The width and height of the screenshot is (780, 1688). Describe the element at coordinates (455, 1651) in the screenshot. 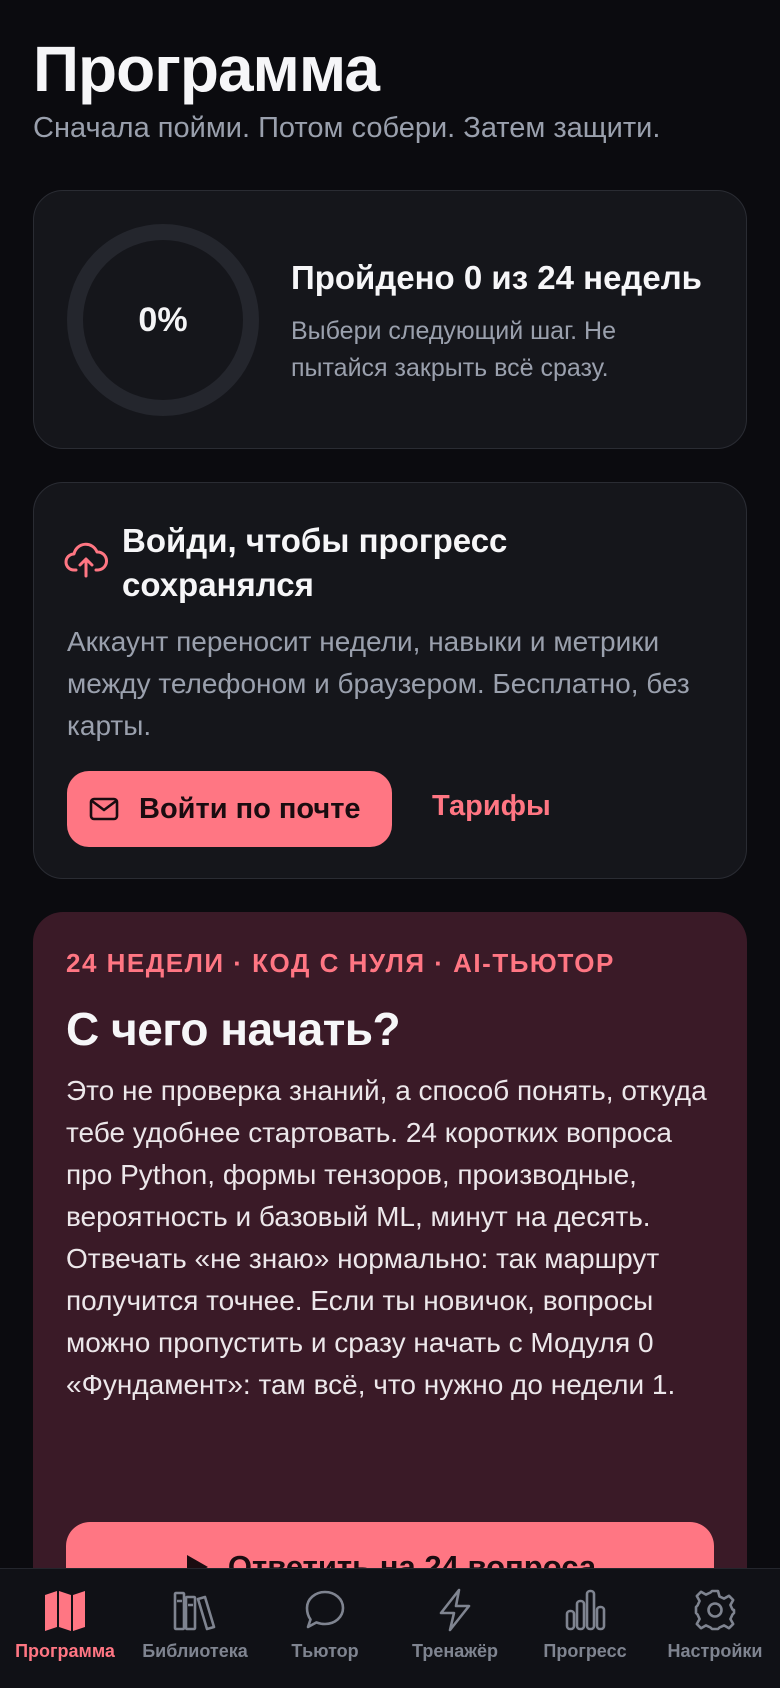

I see `tab-label: Тренажёр` at that location.